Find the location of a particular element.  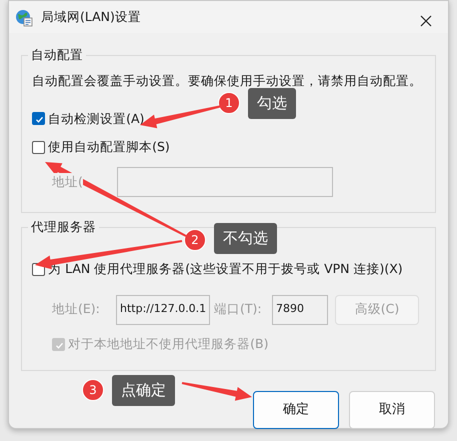

checkbox-label: 对于本地地址不使用代理服务器(B) is located at coordinates (168, 343).